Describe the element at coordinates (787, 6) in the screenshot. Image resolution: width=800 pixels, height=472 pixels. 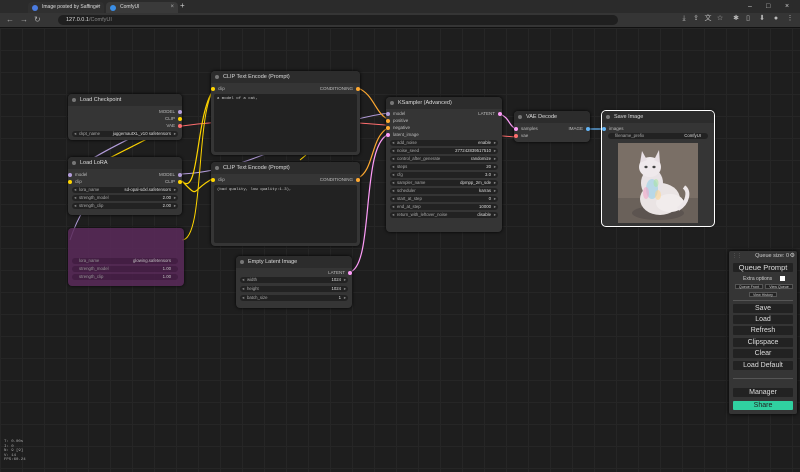
I see `close-window-button: ×` at that location.